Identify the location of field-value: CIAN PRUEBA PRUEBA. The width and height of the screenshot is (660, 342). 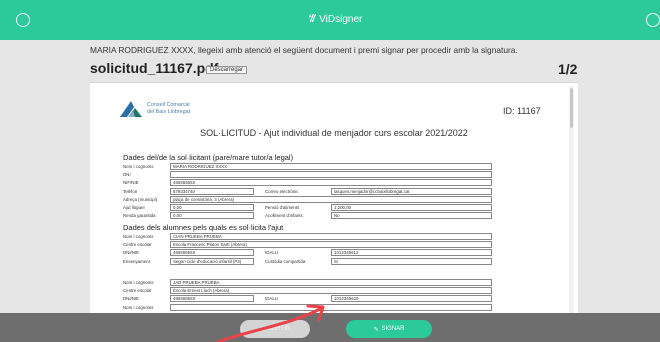
(331, 236).